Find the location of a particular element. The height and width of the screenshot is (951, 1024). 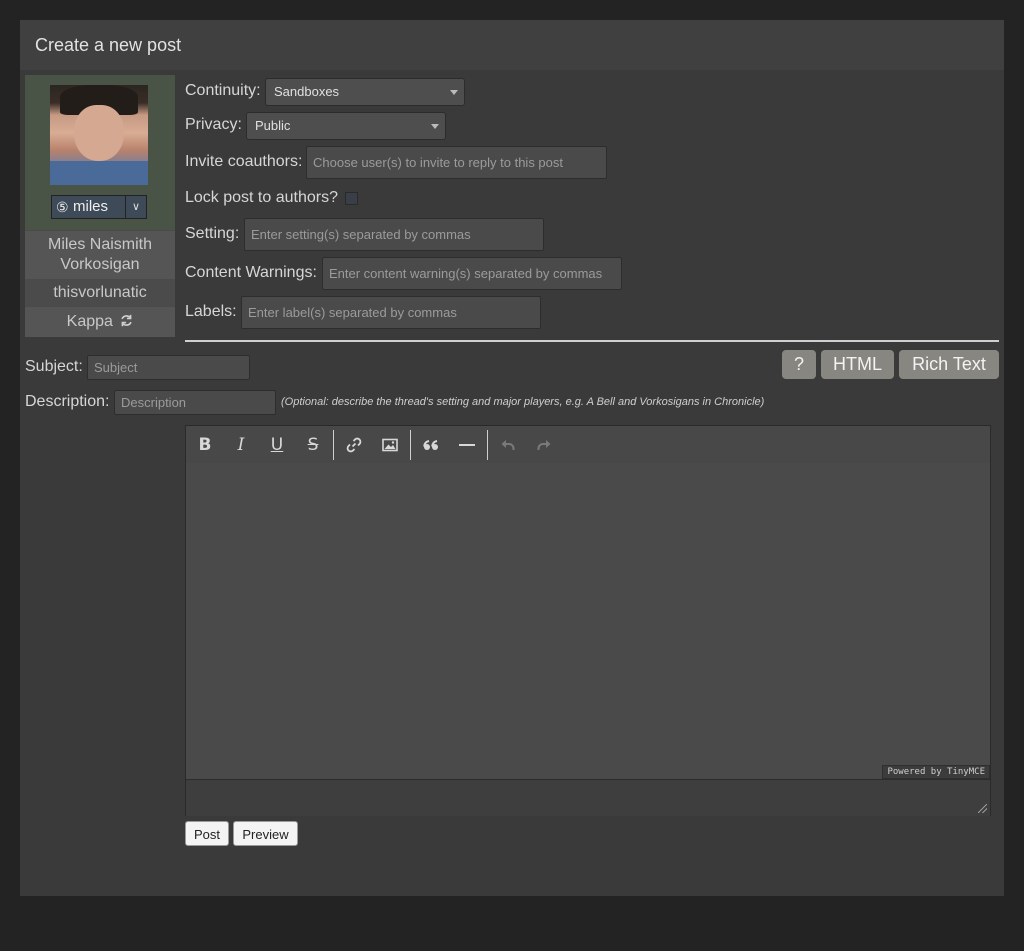

lock-checkbox is located at coordinates (351, 198).